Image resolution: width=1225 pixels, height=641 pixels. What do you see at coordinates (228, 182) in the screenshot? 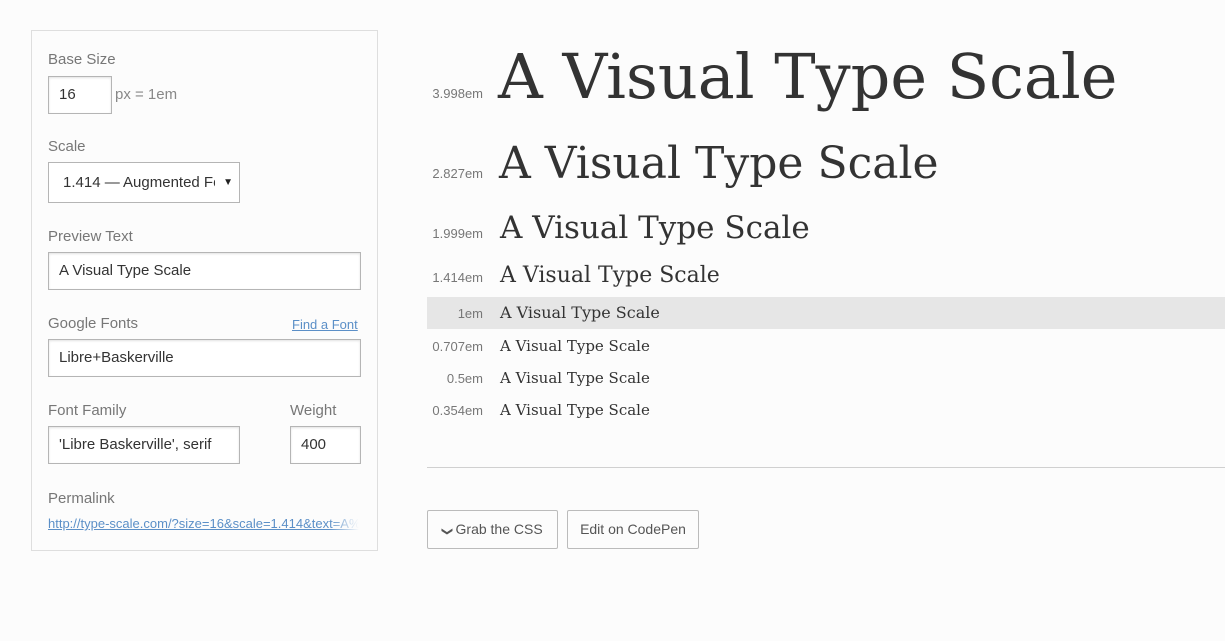
I see `triangle-down-icon: ▼` at bounding box center [228, 182].